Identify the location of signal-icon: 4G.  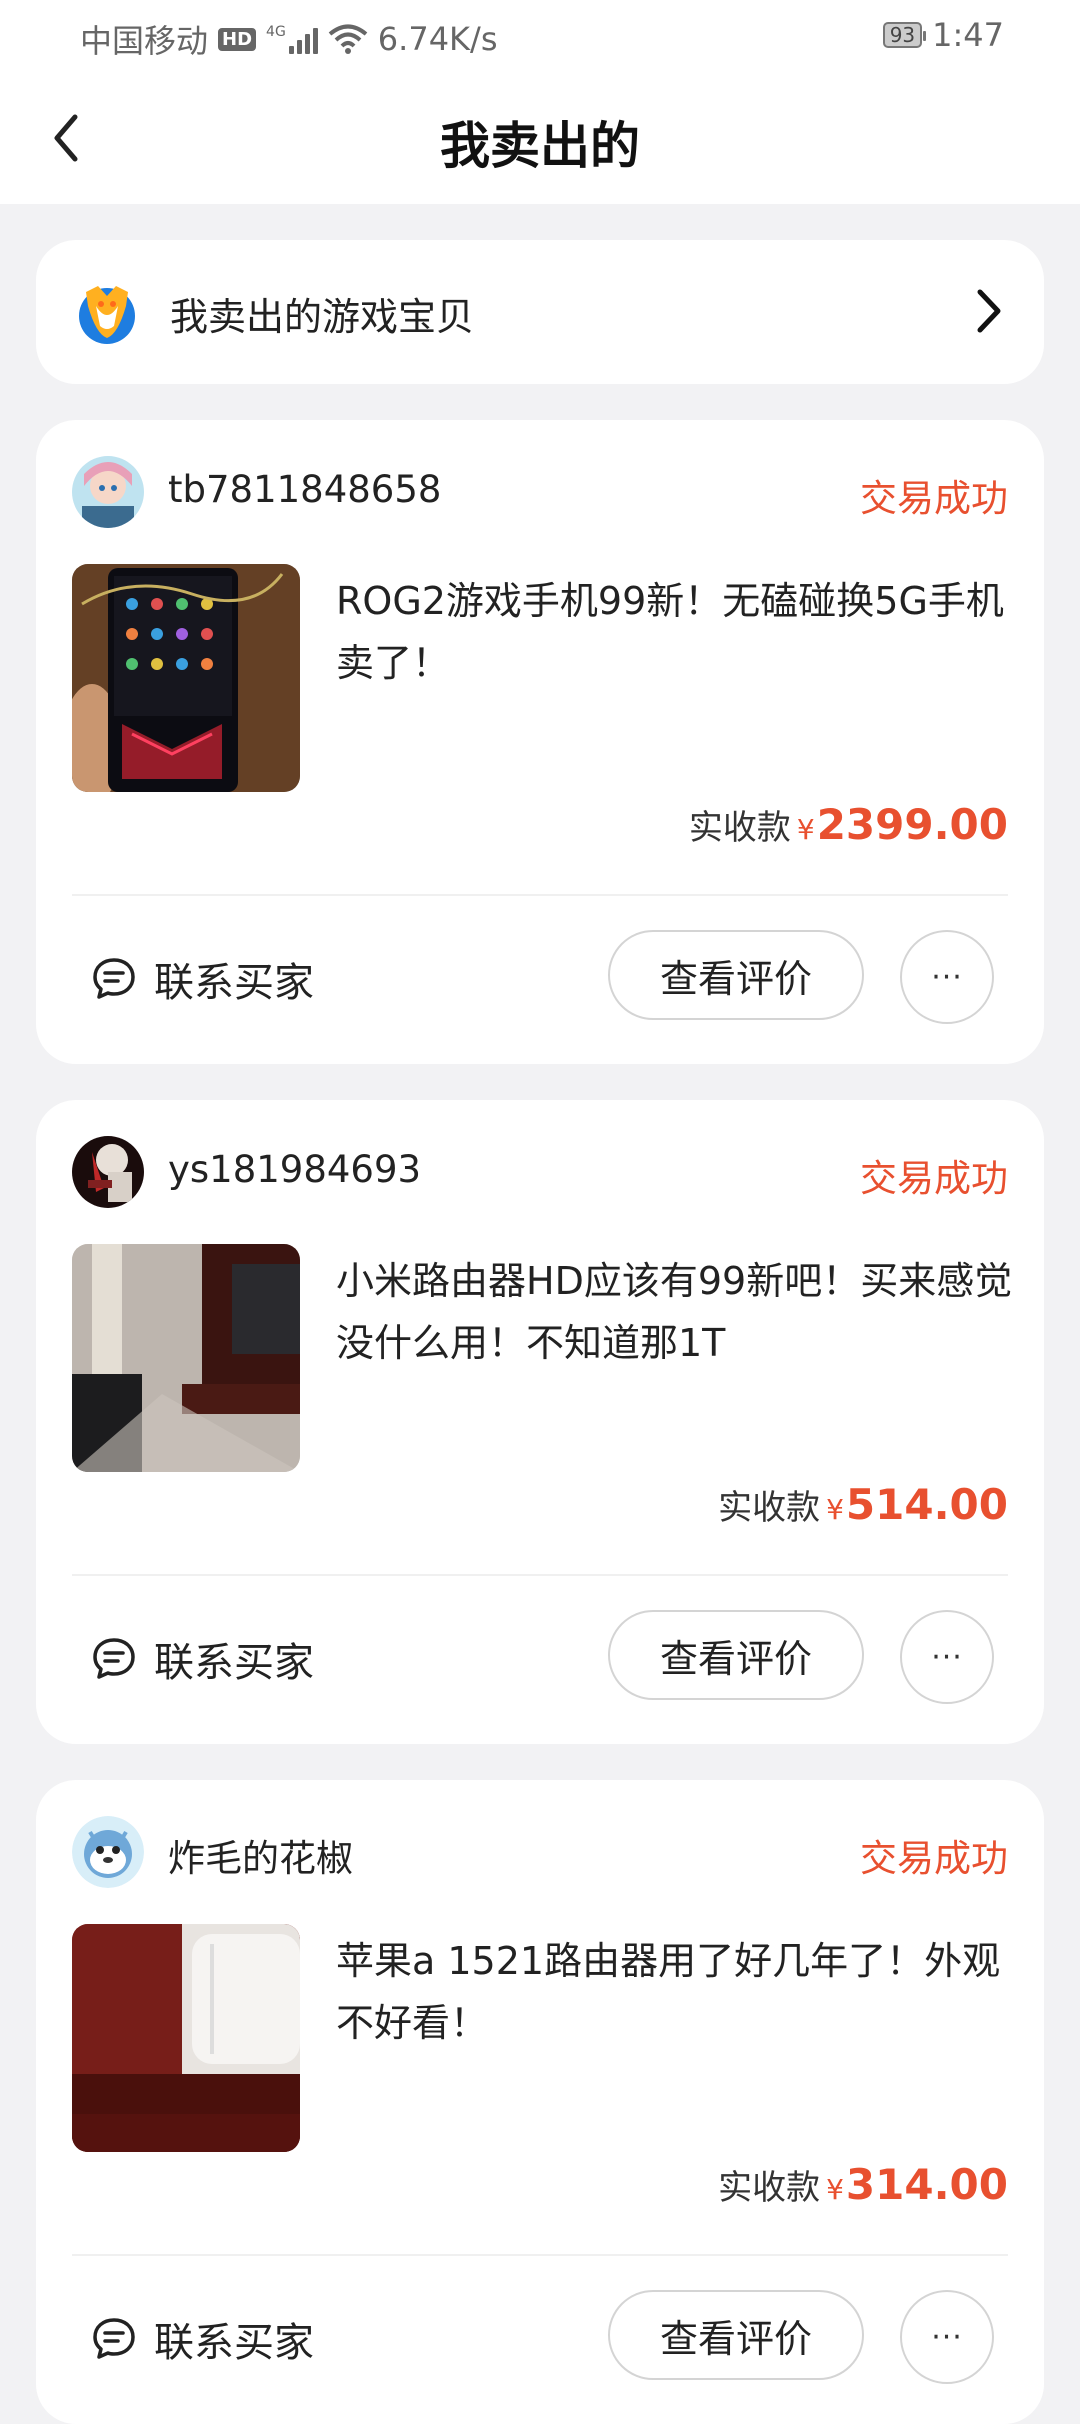
(292, 39).